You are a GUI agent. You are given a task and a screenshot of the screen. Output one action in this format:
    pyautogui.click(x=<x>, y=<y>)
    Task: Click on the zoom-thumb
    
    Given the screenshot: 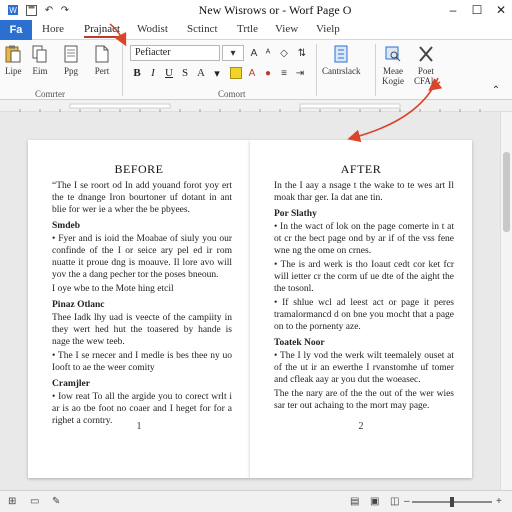 What is the action you would take?
    pyautogui.click(x=452, y=502)
    